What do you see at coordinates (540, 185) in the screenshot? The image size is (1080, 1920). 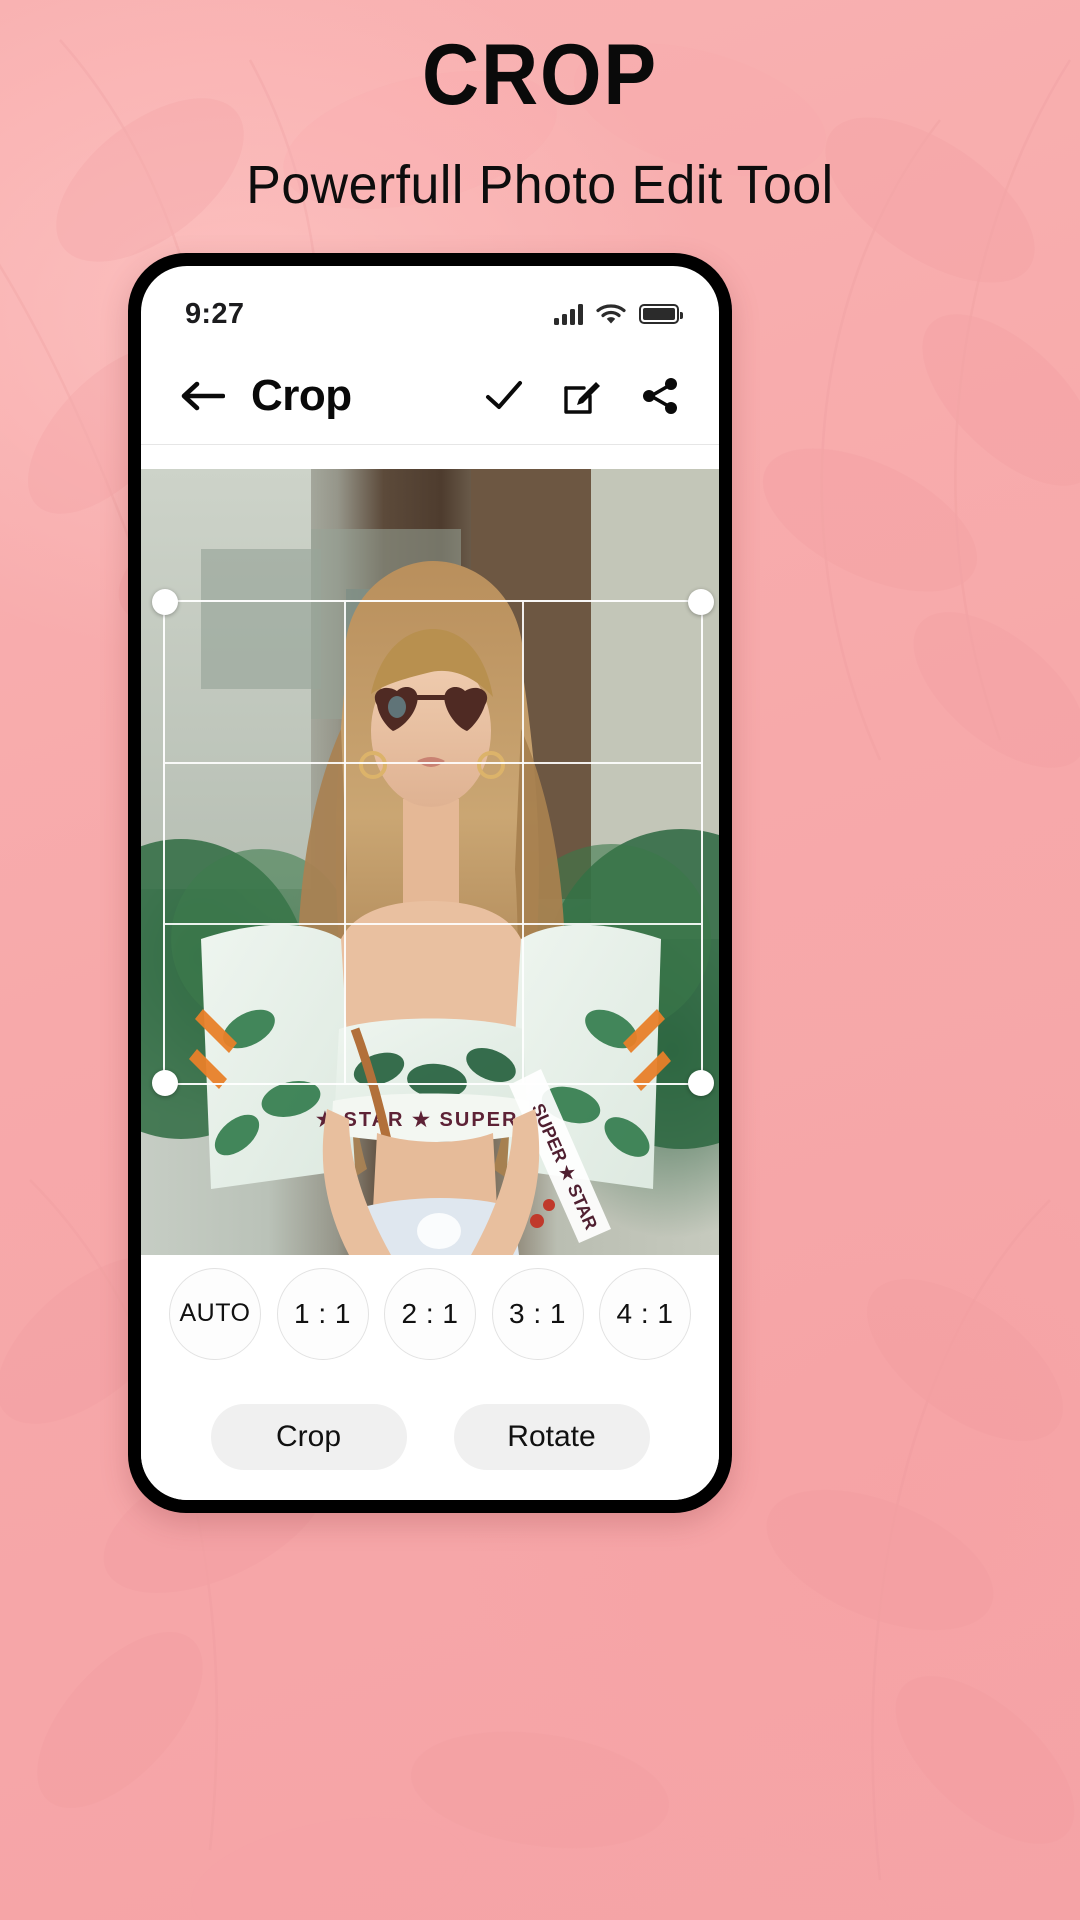 I see `page-subtitle: Powerfull Photo Edit Tool` at bounding box center [540, 185].